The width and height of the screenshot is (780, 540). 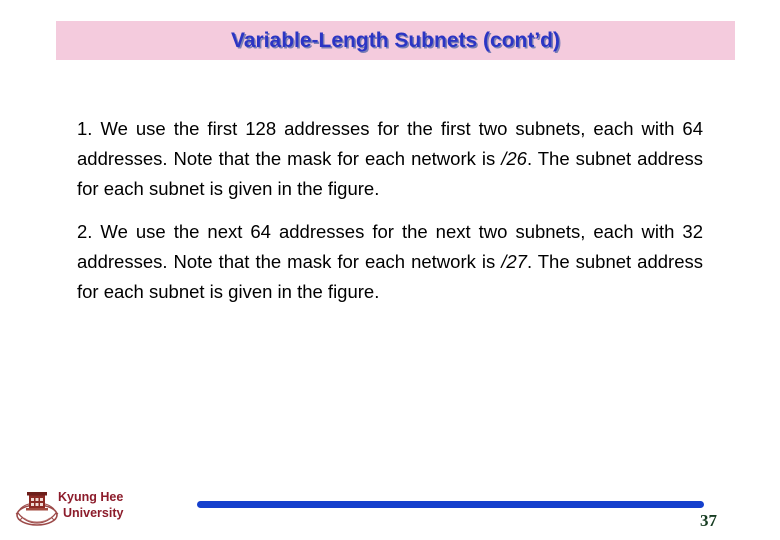 What do you see at coordinates (514, 158) in the screenshot?
I see `paragraph-1-mask-value: /26` at bounding box center [514, 158].